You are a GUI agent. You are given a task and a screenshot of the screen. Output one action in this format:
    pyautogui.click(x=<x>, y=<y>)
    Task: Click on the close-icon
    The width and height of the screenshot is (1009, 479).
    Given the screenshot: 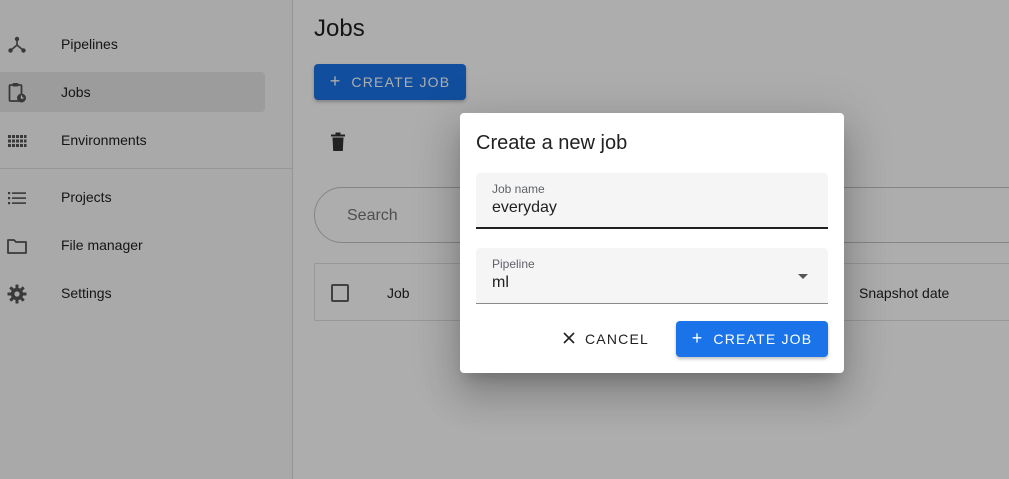 What is the action you would take?
    pyautogui.click(x=569, y=339)
    